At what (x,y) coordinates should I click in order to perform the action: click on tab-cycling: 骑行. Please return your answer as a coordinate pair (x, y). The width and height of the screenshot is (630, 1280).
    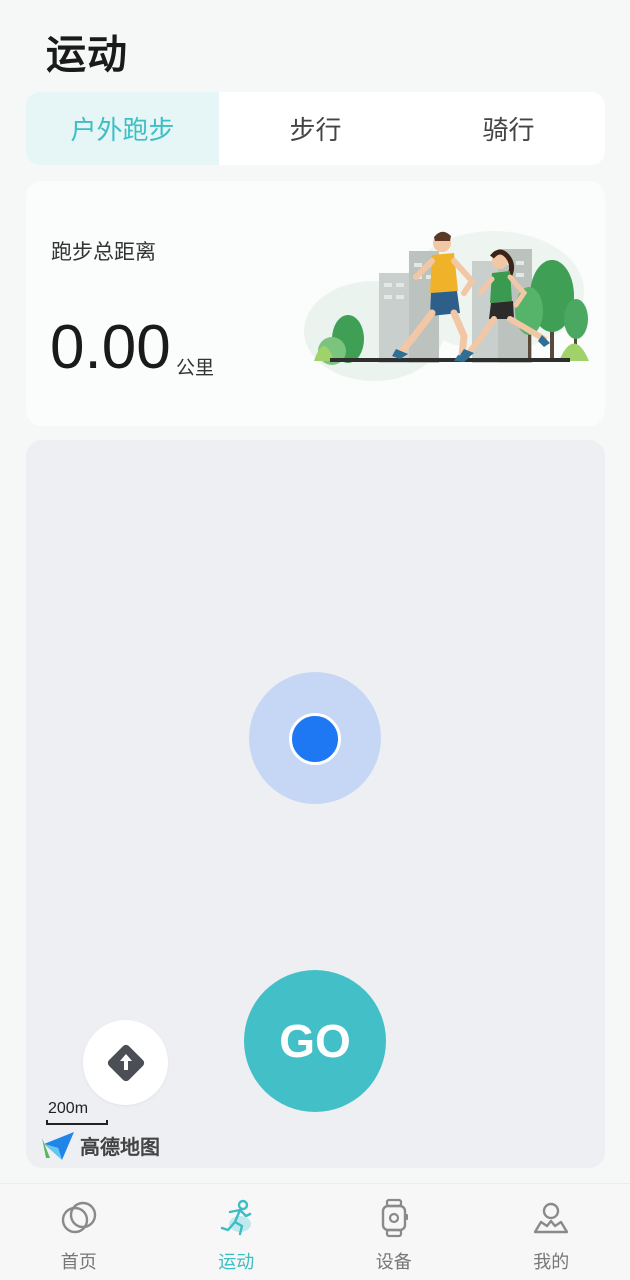
    Looking at the image, I should click on (508, 128).